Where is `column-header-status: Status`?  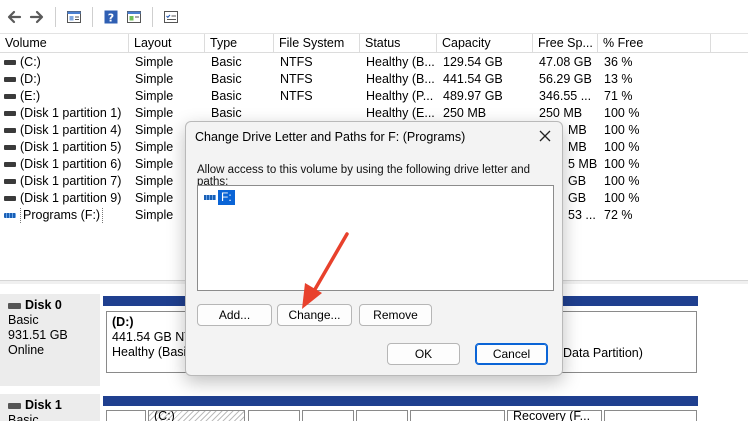 column-header-status: Status is located at coordinates (398, 43).